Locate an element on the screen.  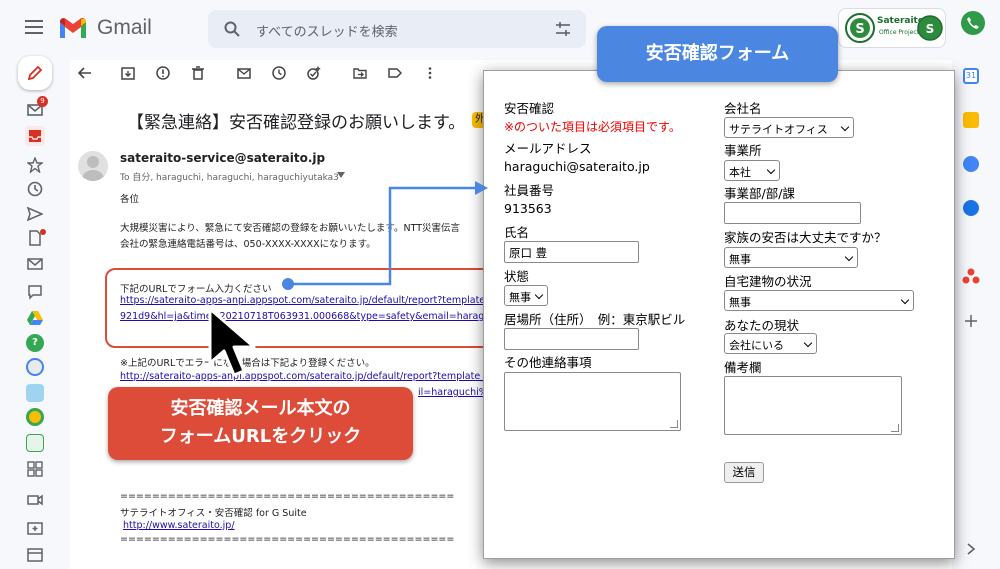
inbox-icon is located at coordinates (35, 136).